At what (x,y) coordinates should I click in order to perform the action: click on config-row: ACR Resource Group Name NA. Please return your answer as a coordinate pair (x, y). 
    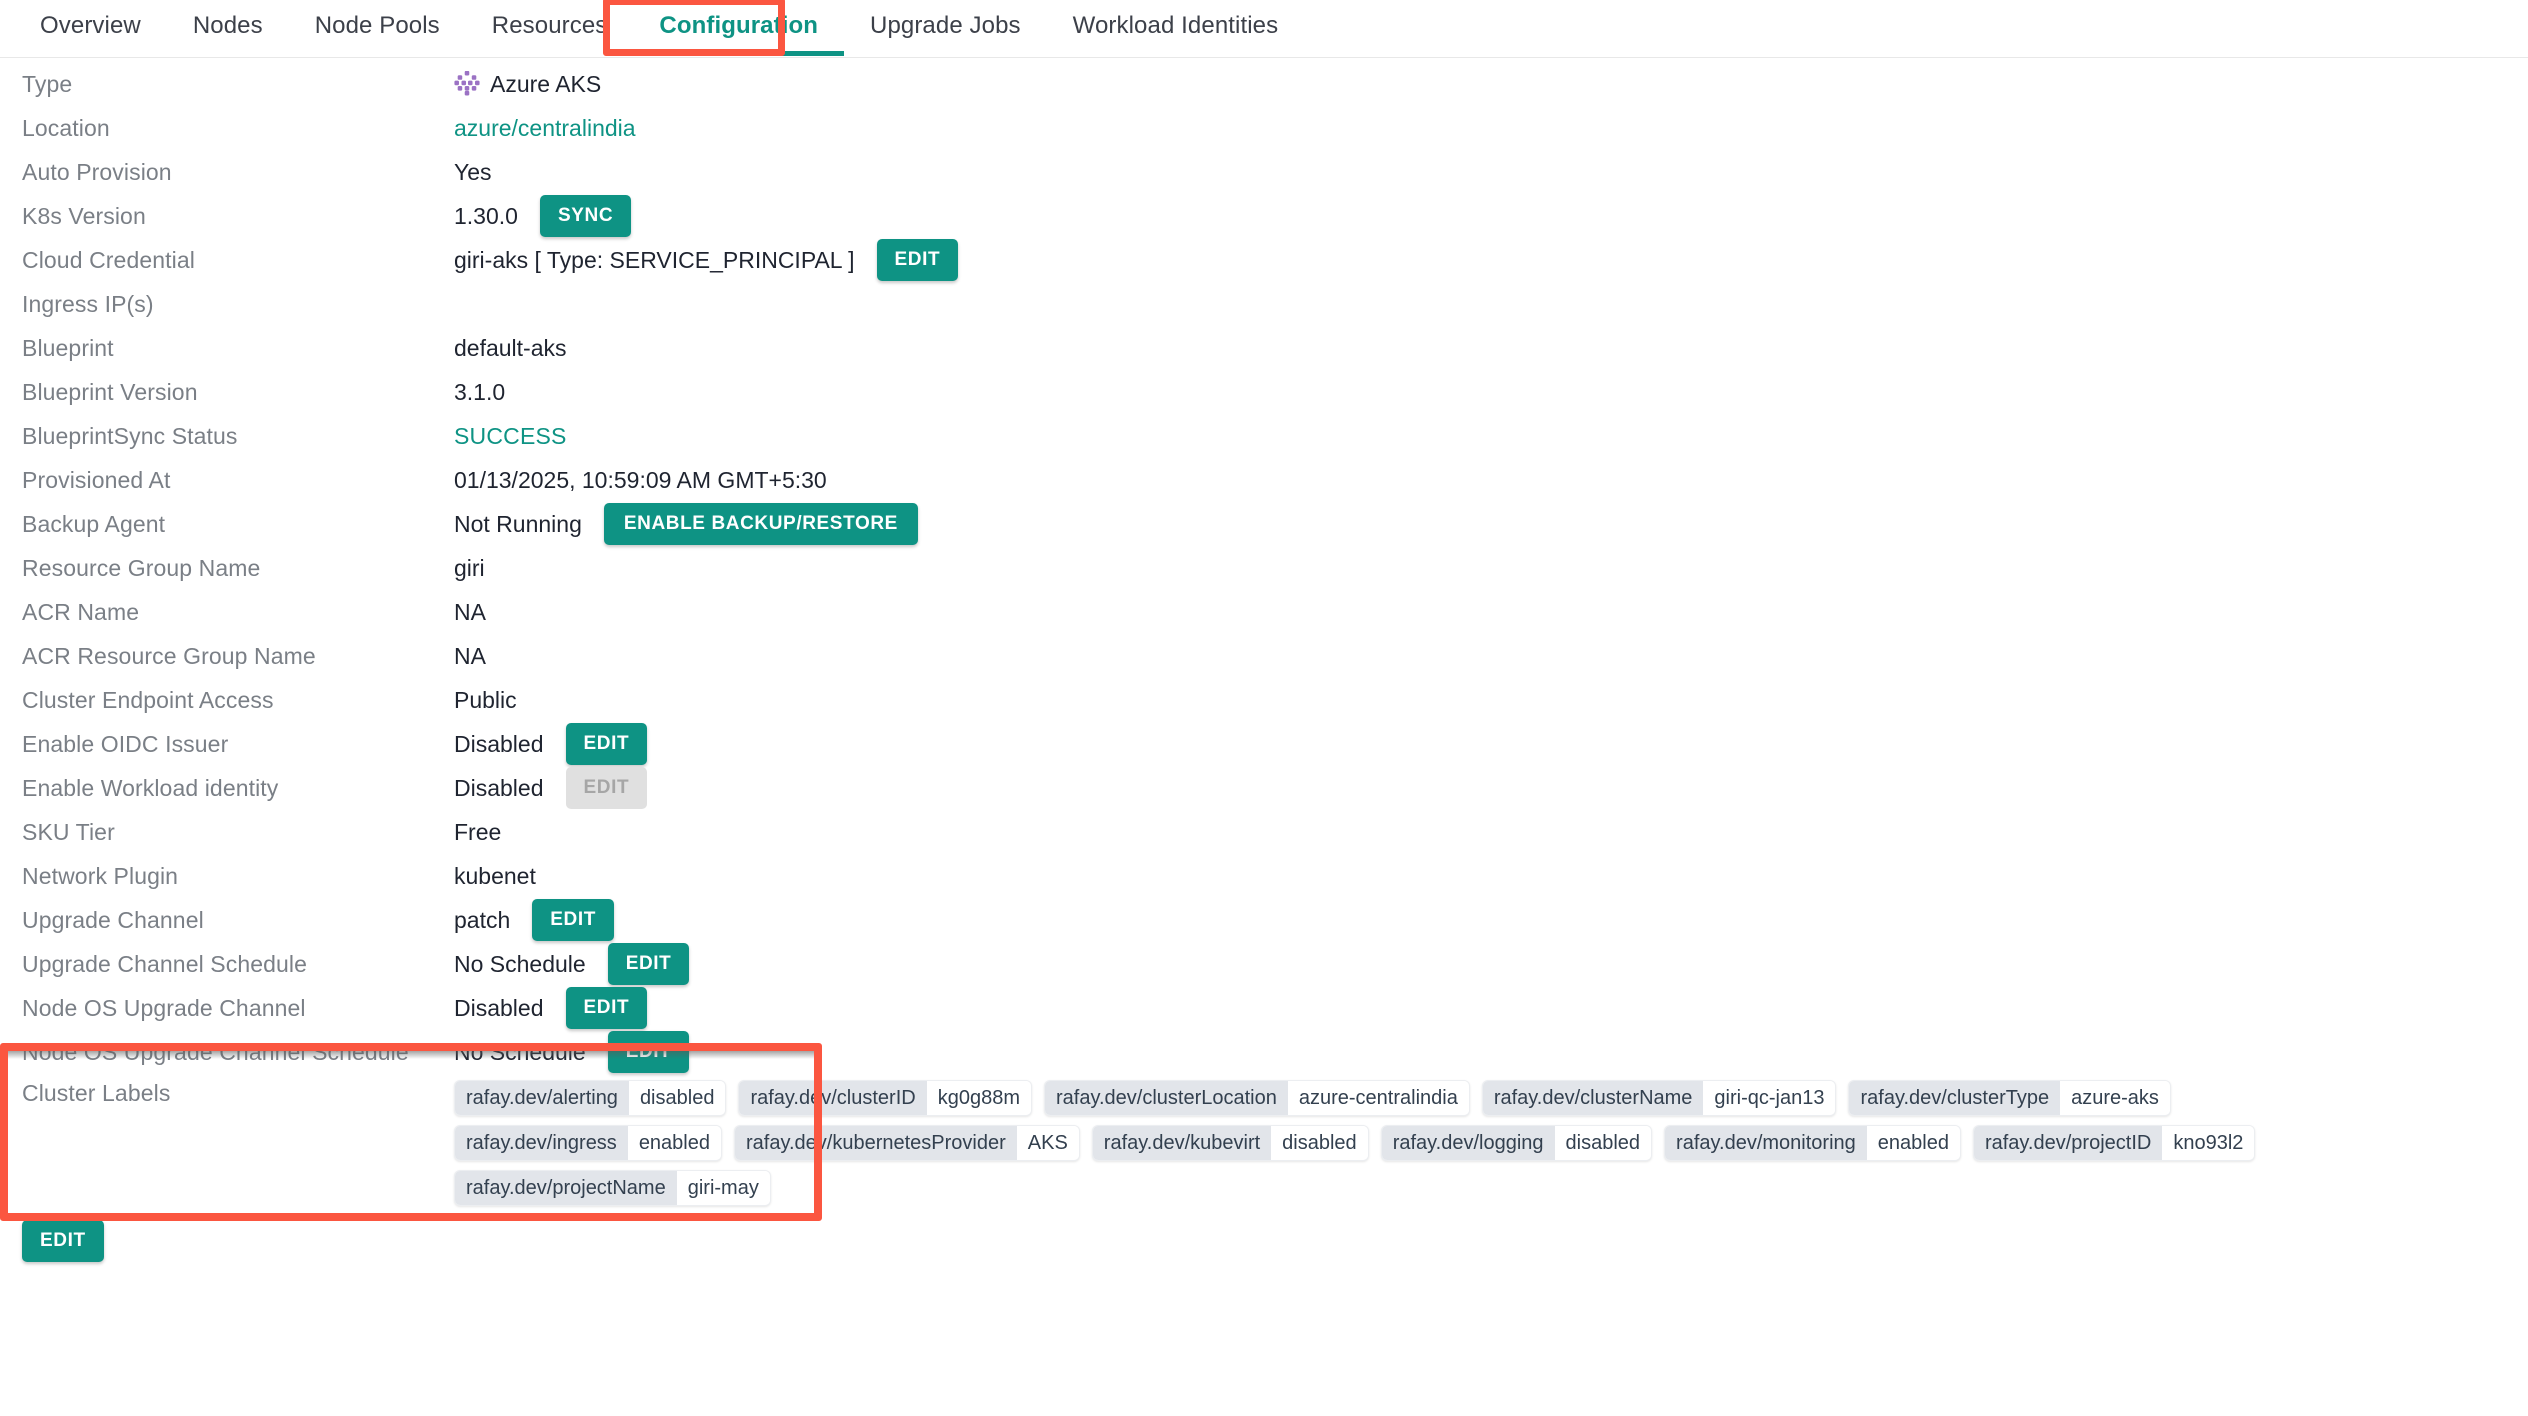
    Looking at the image, I should click on (1264, 656).